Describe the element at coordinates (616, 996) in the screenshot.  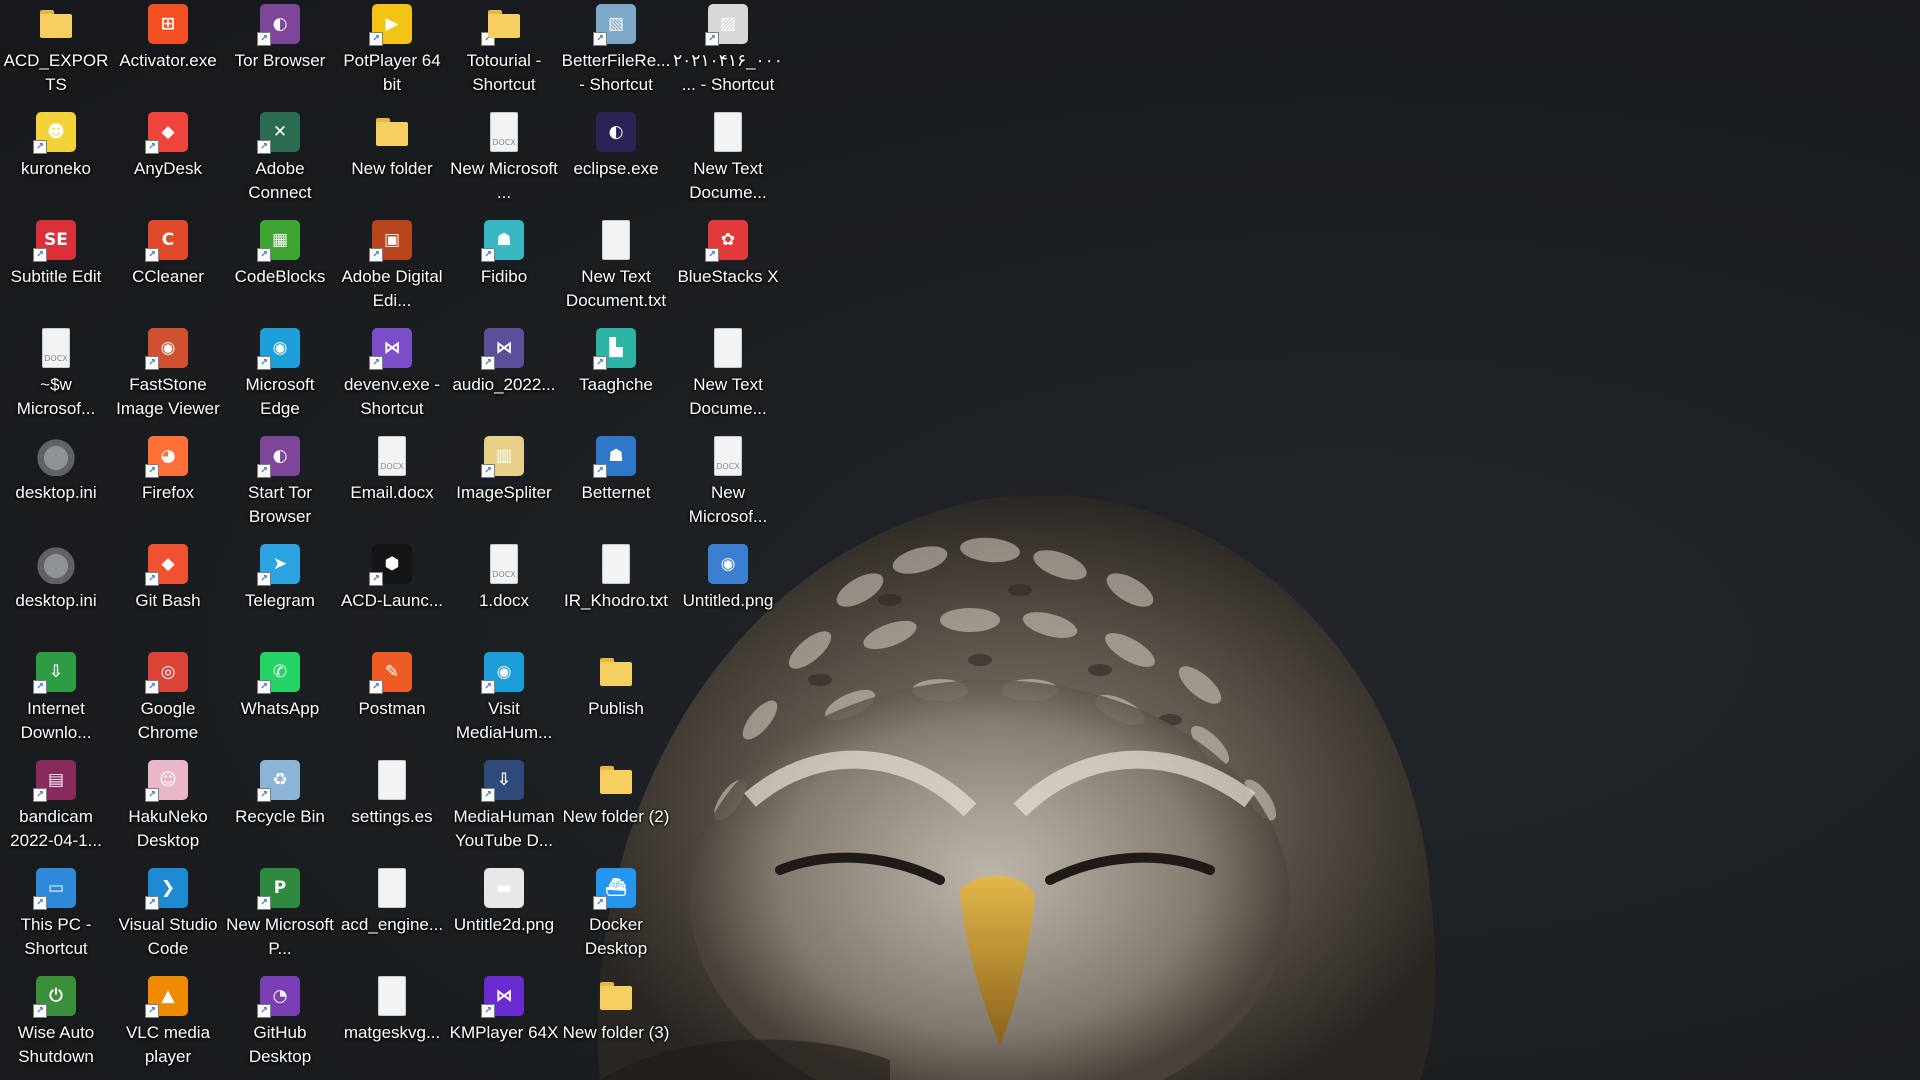
I see `folder-icon` at that location.